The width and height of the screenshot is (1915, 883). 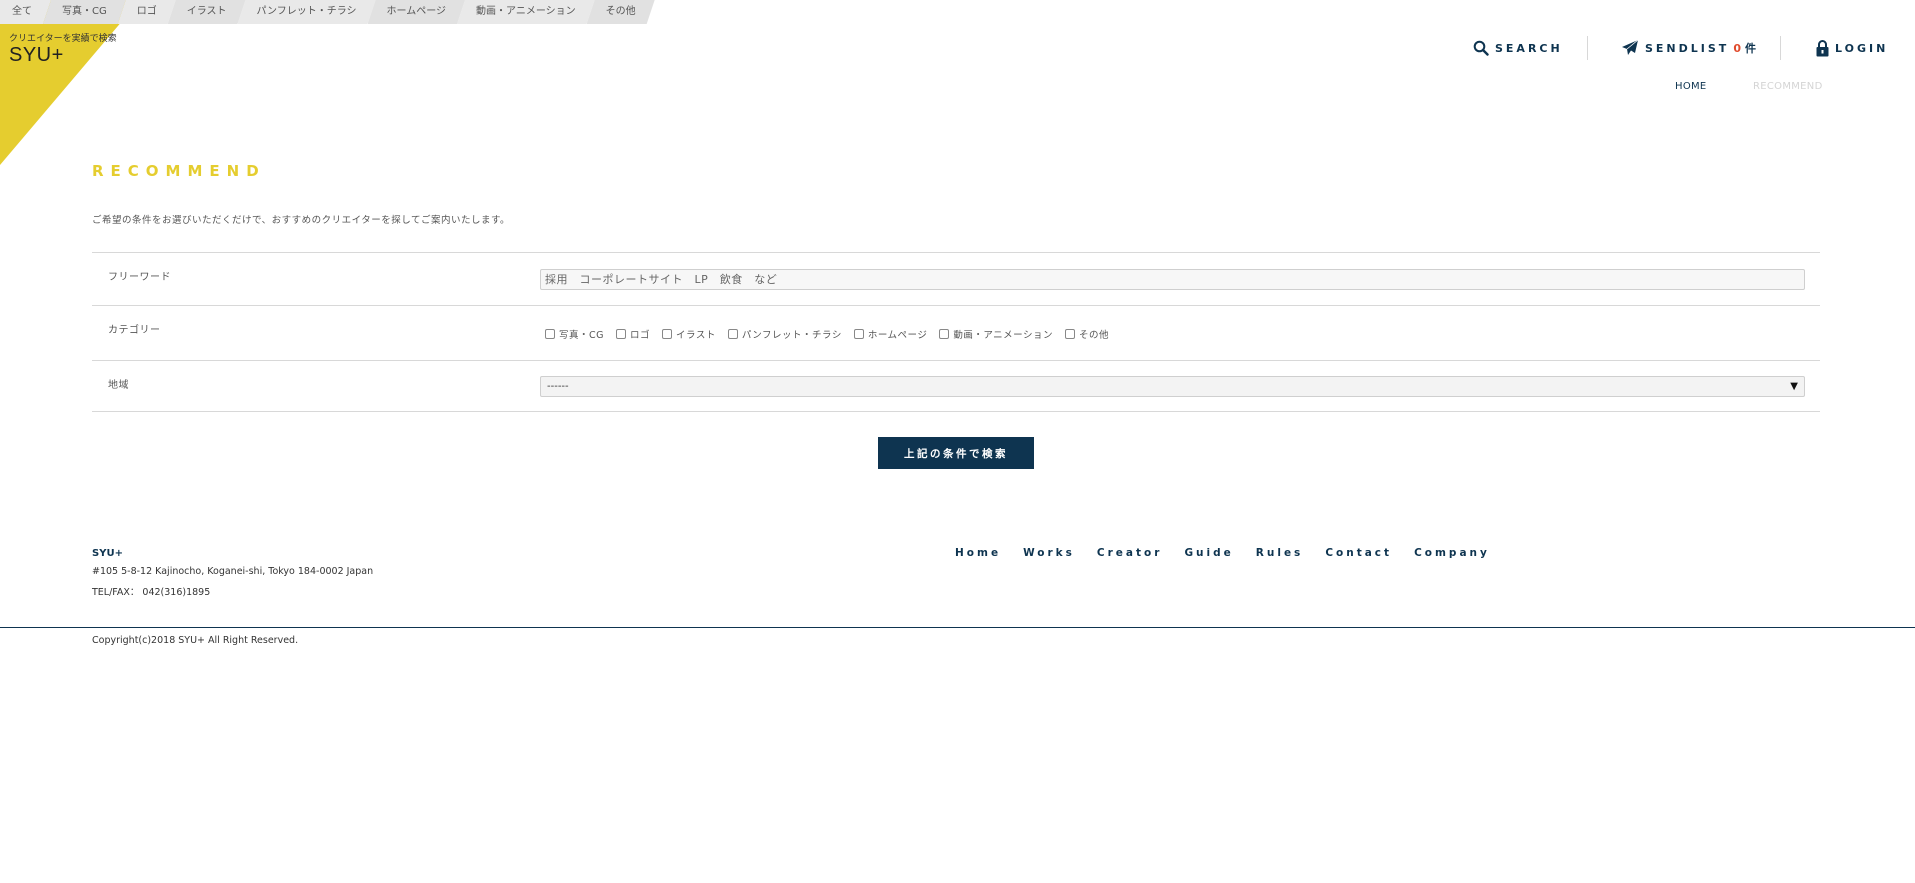 I want to click on search-link: SEARCH, so click(x=1518, y=48).